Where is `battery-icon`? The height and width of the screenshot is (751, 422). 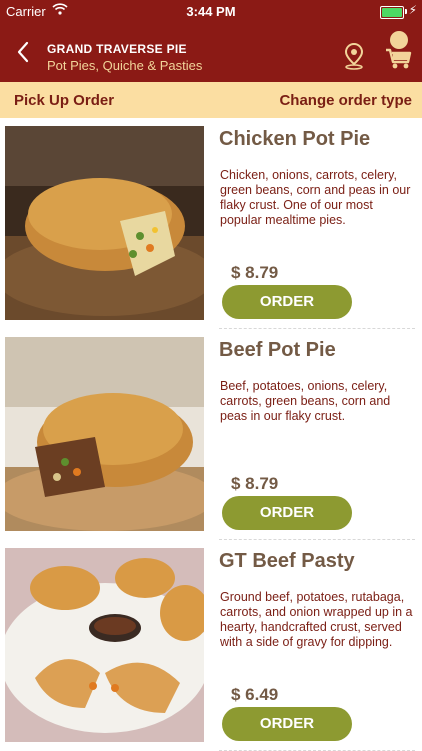 battery-icon is located at coordinates (392, 12).